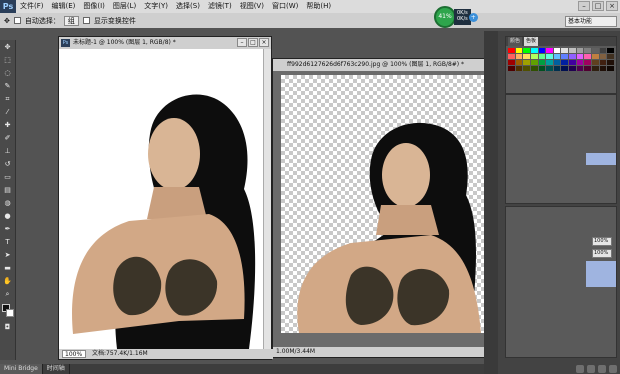  What do you see at coordinates (8, 60) in the screenshot?
I see `marquee-tool-icon: ⬚` at bounding box center [8, 60].